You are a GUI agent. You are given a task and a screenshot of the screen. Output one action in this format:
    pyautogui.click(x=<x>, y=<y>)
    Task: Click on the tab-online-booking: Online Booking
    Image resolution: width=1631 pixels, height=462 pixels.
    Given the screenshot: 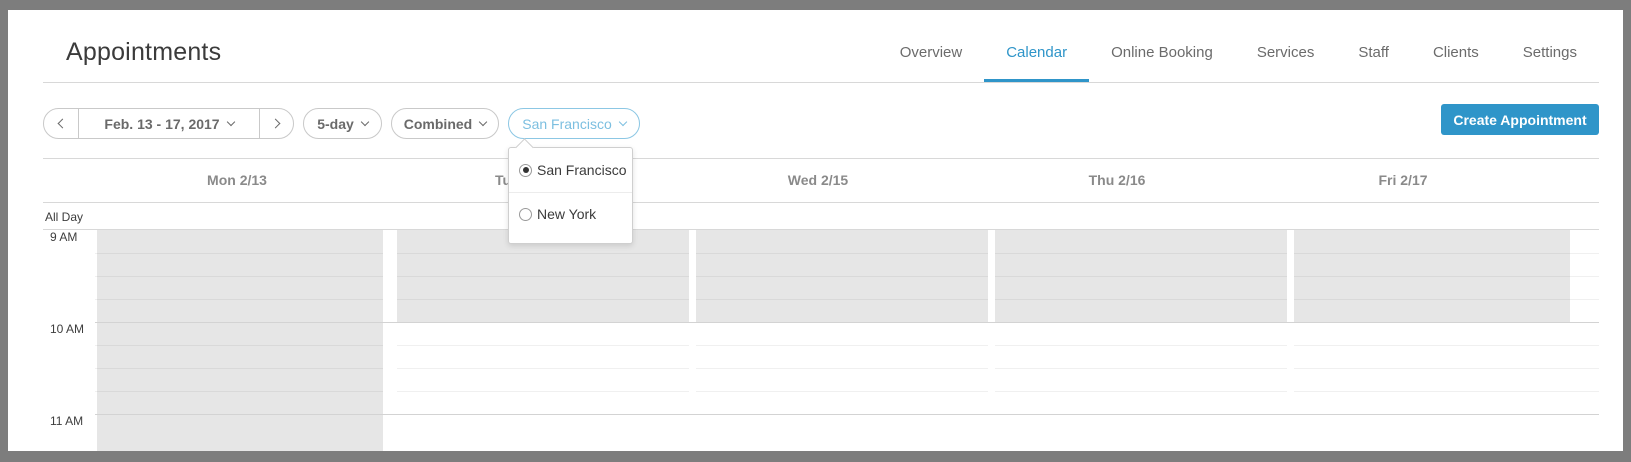 What is the action you would take?
    pyautogui.click(x=1162, y=46)
    